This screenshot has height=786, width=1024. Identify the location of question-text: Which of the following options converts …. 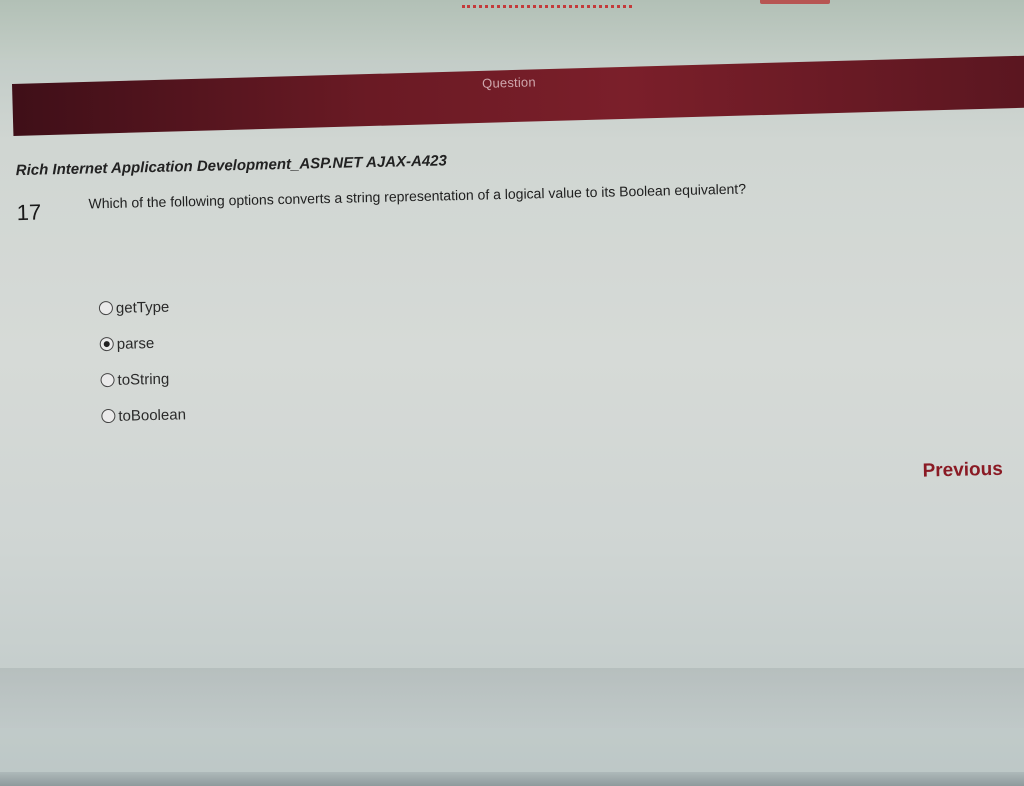
(417, 196).